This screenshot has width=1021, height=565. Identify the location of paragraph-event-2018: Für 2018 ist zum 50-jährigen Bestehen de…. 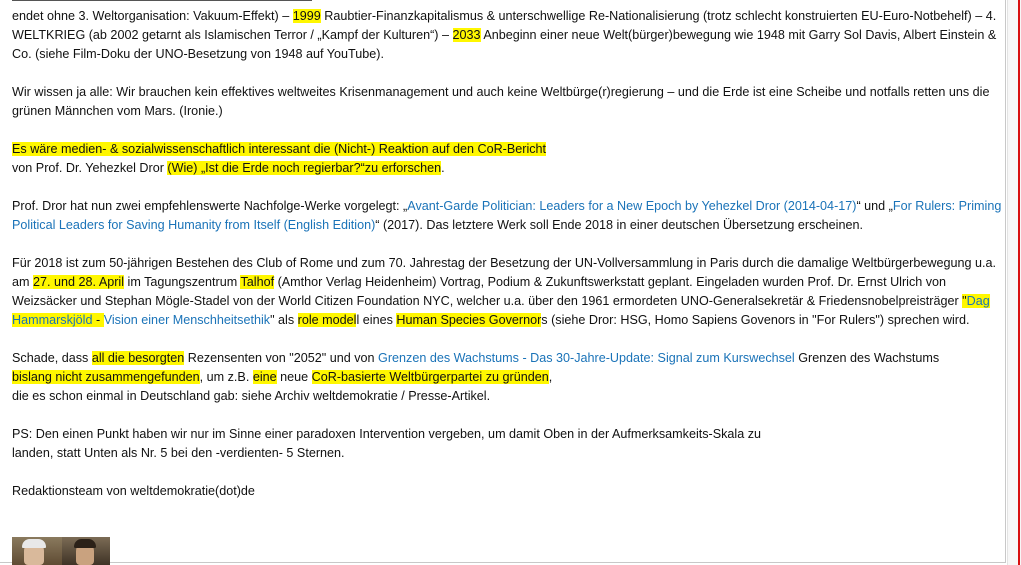
(504, 291).